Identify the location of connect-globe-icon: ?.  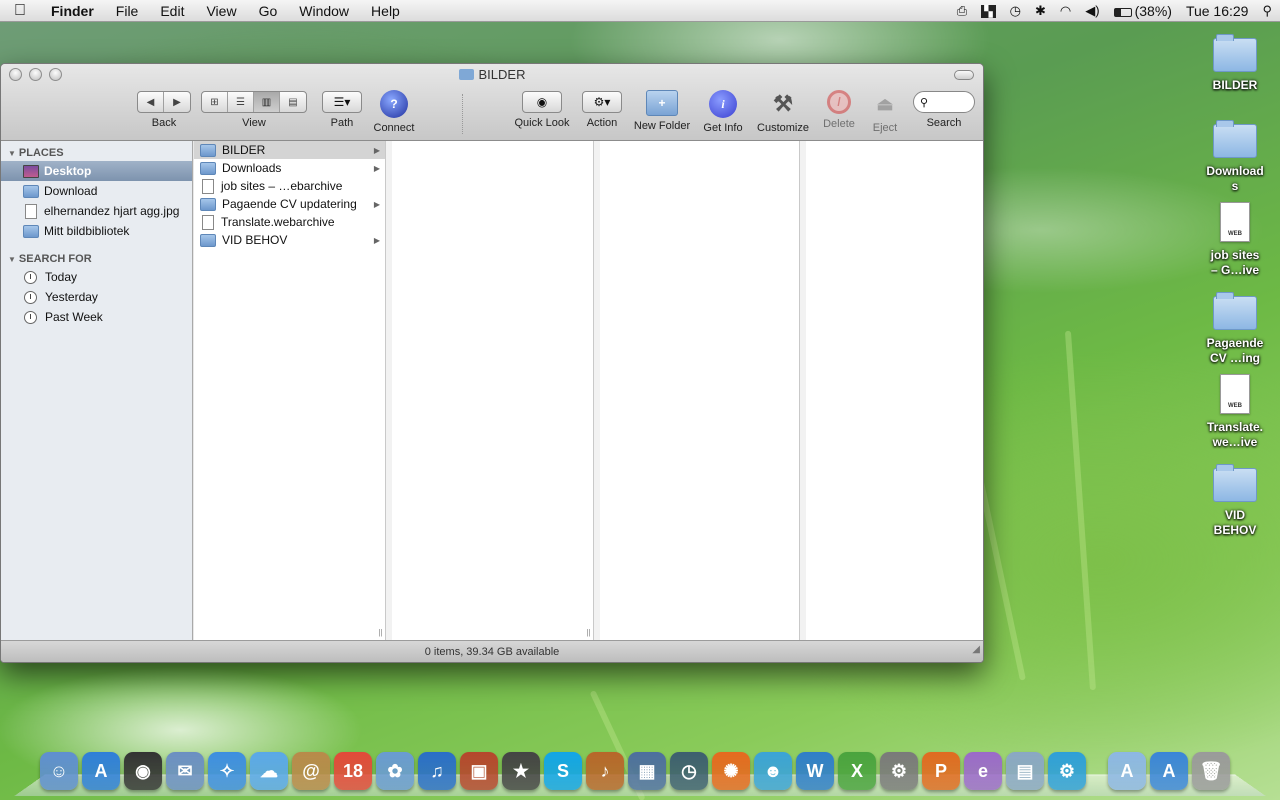
(394, 104).